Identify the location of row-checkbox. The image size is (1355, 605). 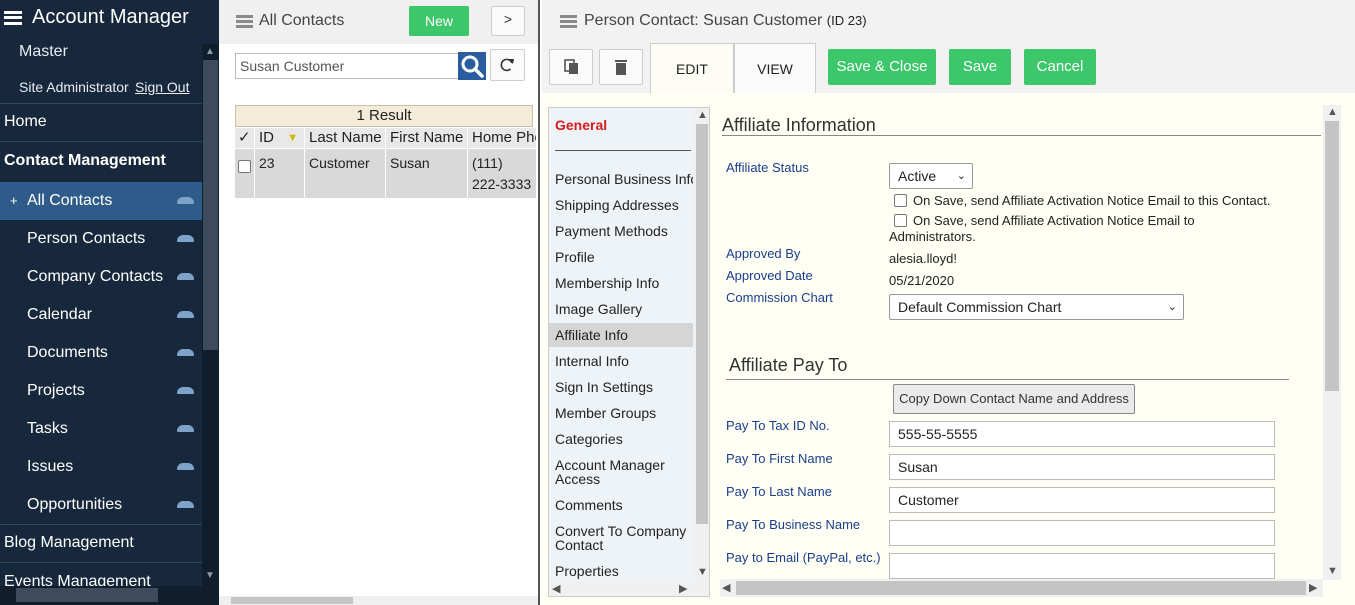
(244, 166).